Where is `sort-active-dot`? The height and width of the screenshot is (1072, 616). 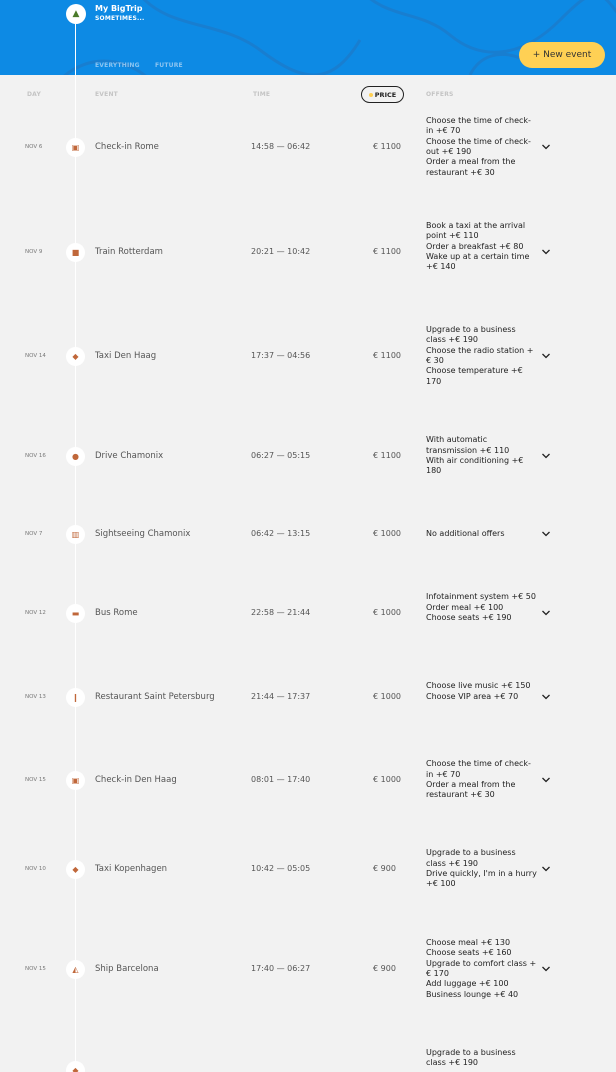 sort-active-dot is located at coordinates (370, 94).